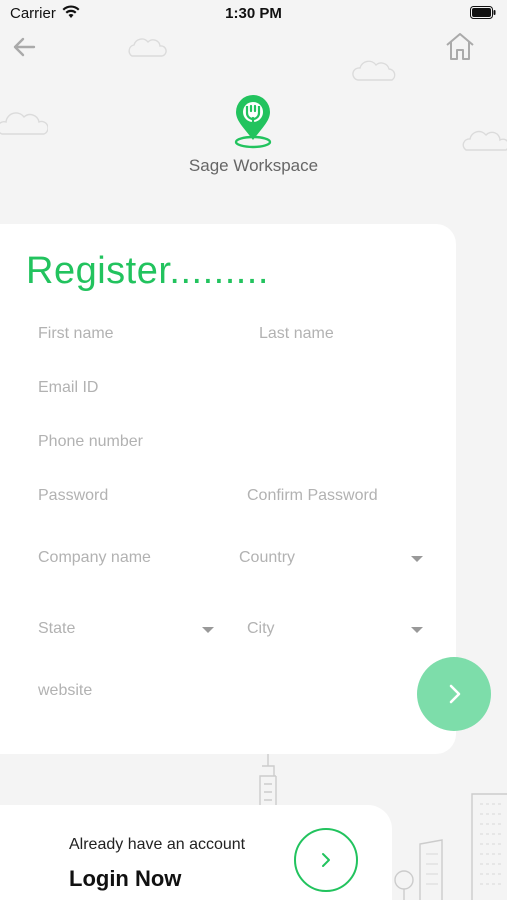 The image size is (507, 900). Describe the element at coordinates (24, 47) in the screenshot. I see `back-arrow-icon` at that location.